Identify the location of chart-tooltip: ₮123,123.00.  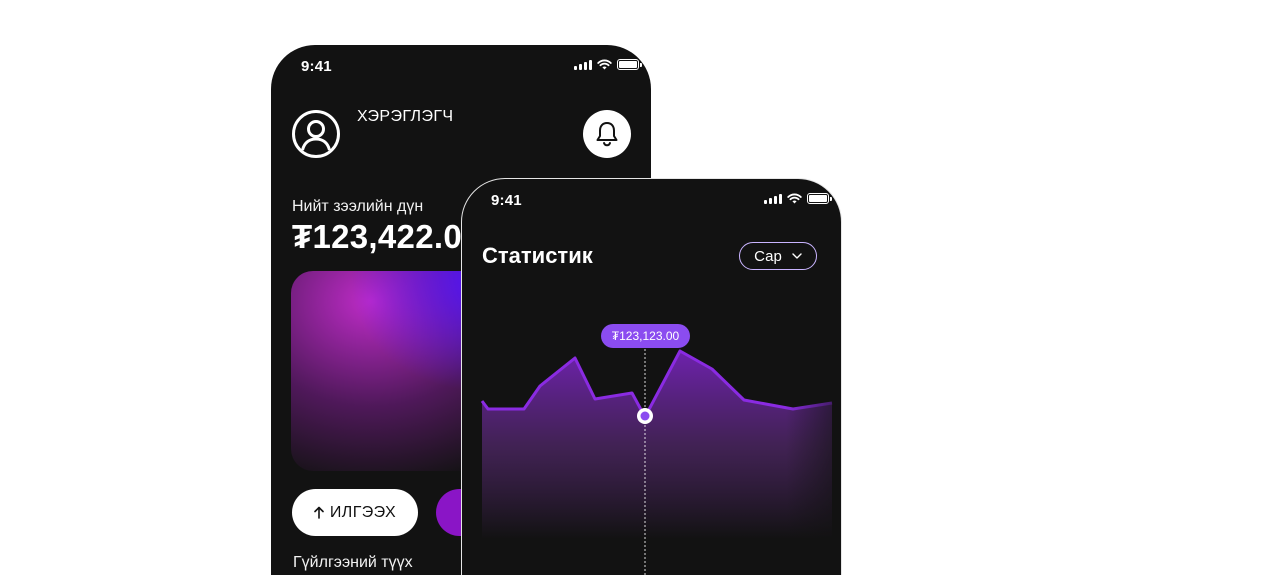
(645, 336).